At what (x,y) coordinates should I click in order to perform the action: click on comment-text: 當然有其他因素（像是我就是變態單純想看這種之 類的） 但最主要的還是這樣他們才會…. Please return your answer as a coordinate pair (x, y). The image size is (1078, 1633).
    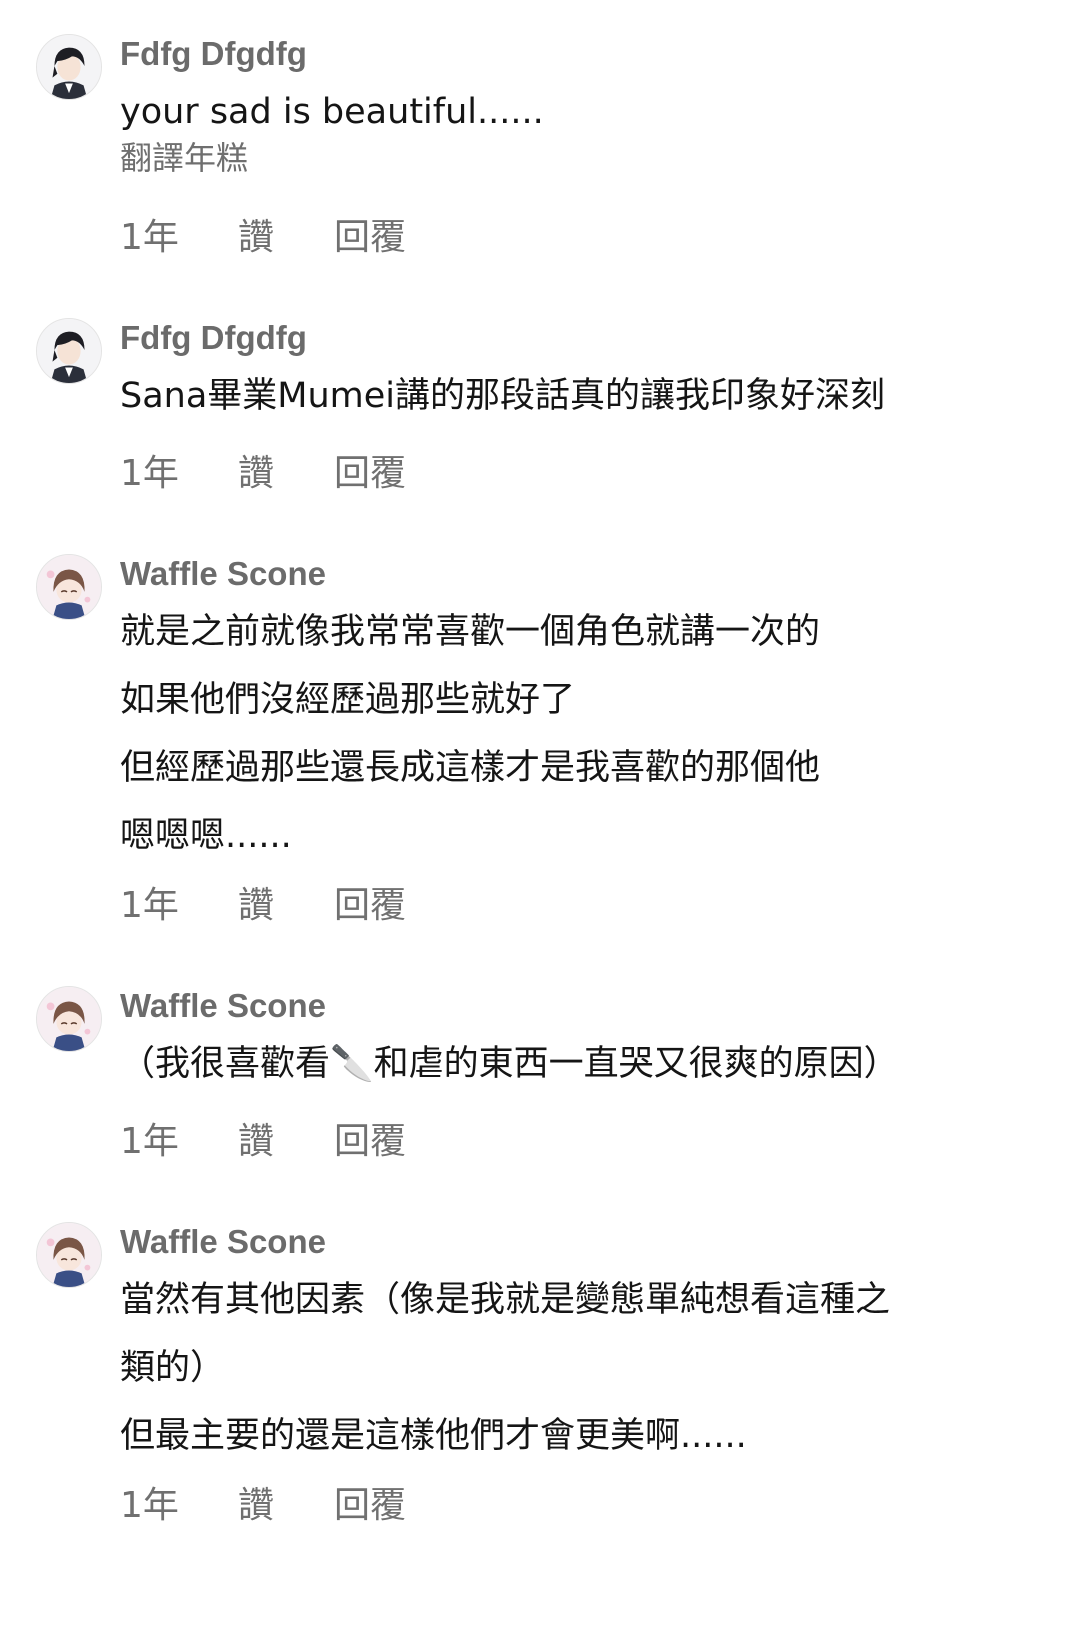
    Looking at the image, I should click on (590, 1368).